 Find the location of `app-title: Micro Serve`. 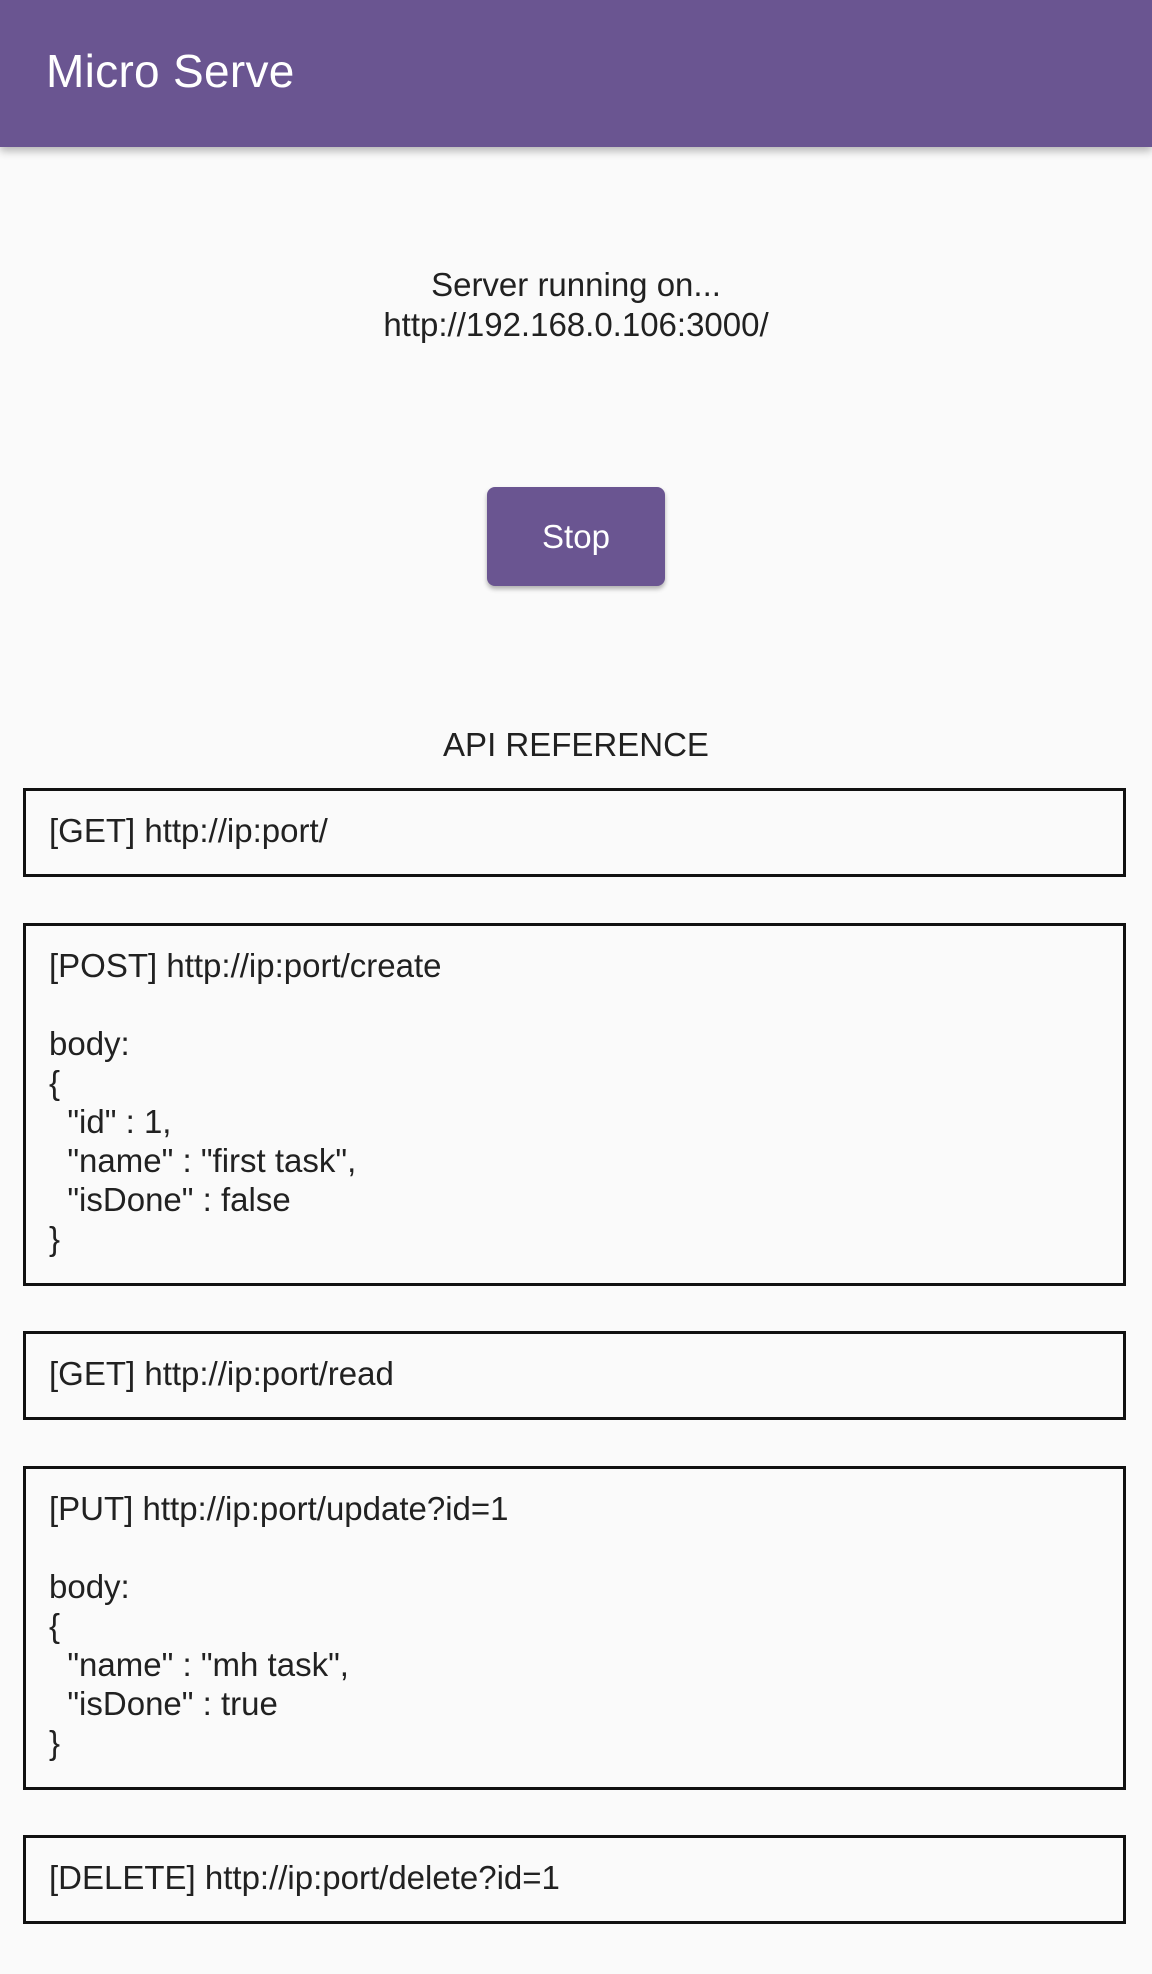

app-title: Micro Serve is located at coordinates (170, 71).